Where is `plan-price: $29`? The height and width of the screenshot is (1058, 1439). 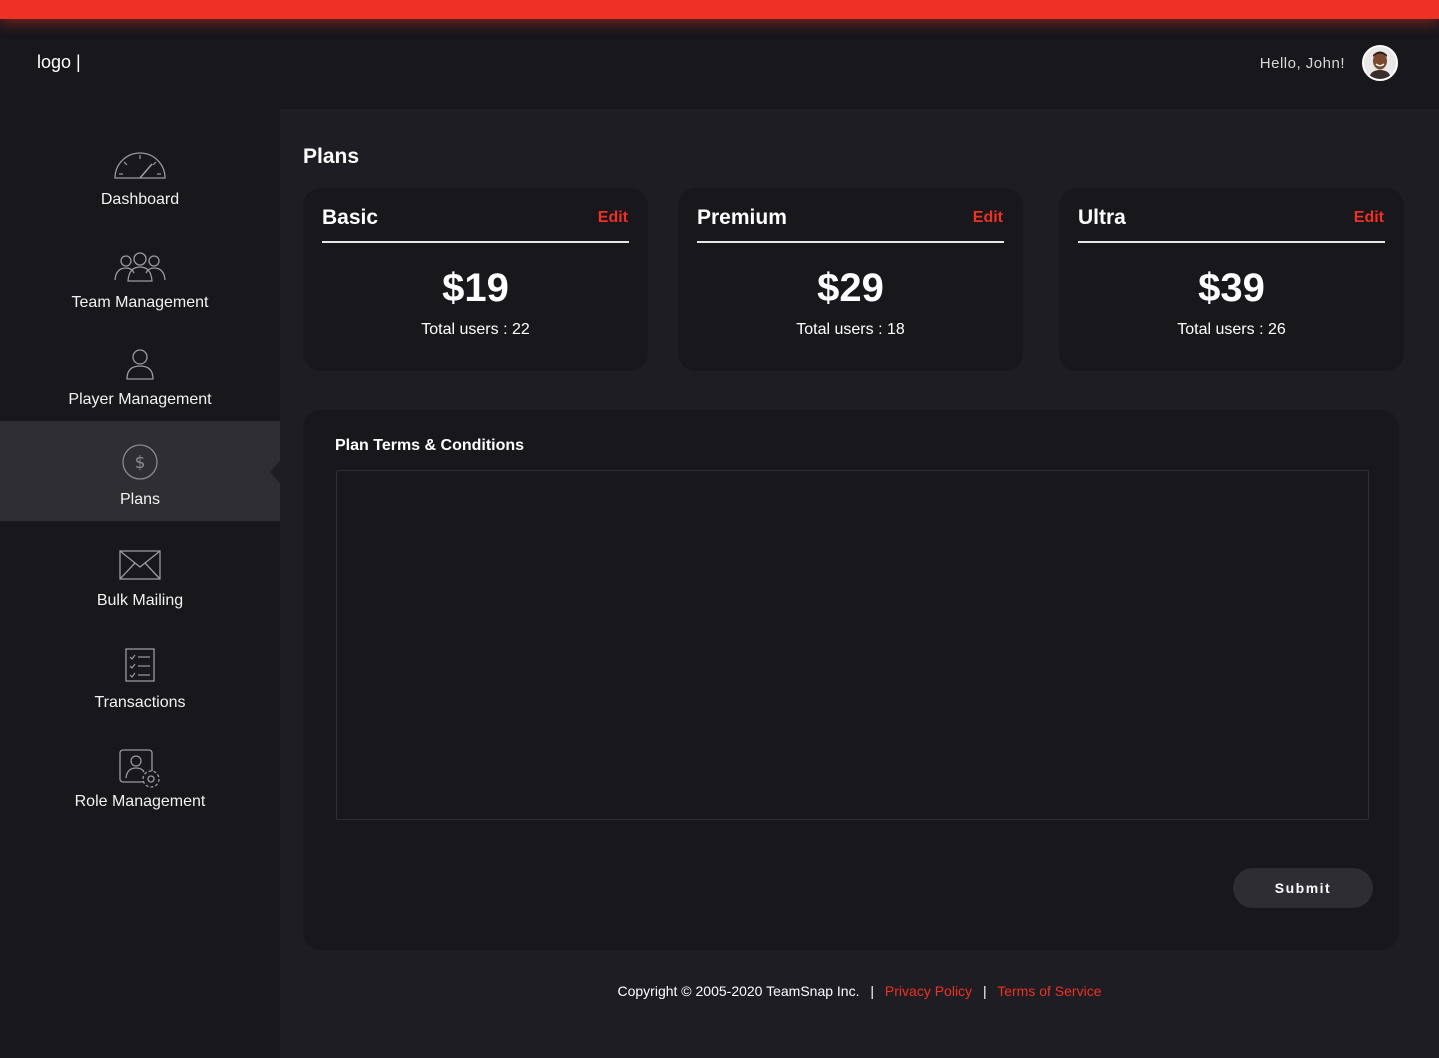
plan-price: $29 is located at coordinates (850, 288).